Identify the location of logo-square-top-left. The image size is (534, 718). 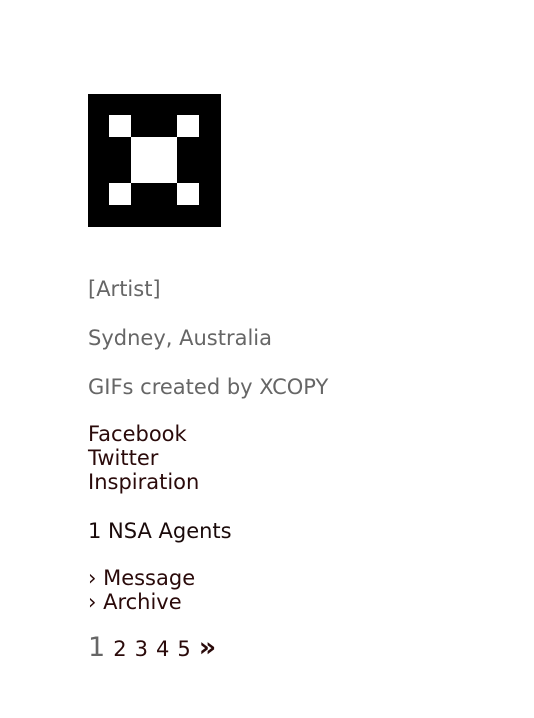
(120, 126).